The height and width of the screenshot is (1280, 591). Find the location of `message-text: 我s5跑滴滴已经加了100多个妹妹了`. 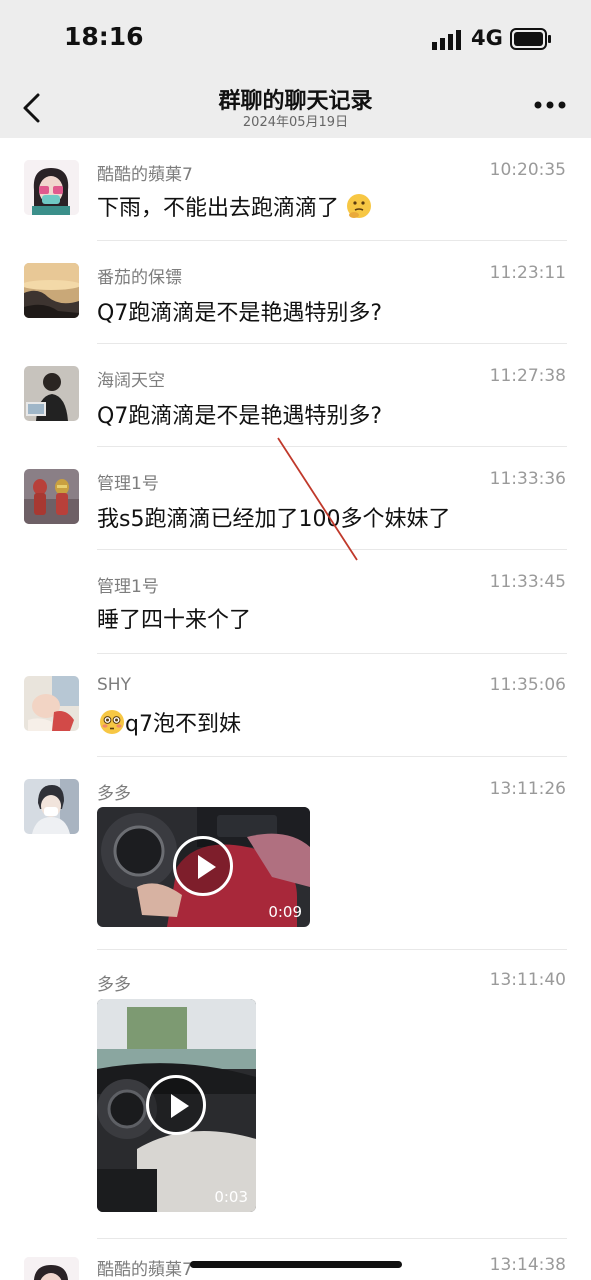

message-text: 我s5跑滴滴已经加了100多个妹妹了 is located at coordinates (274, 519).